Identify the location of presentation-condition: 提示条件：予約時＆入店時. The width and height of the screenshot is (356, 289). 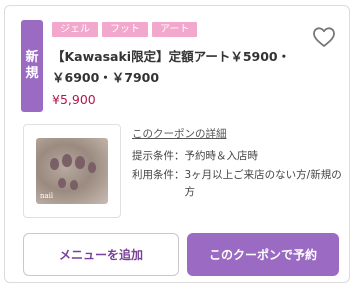
(195, 156).